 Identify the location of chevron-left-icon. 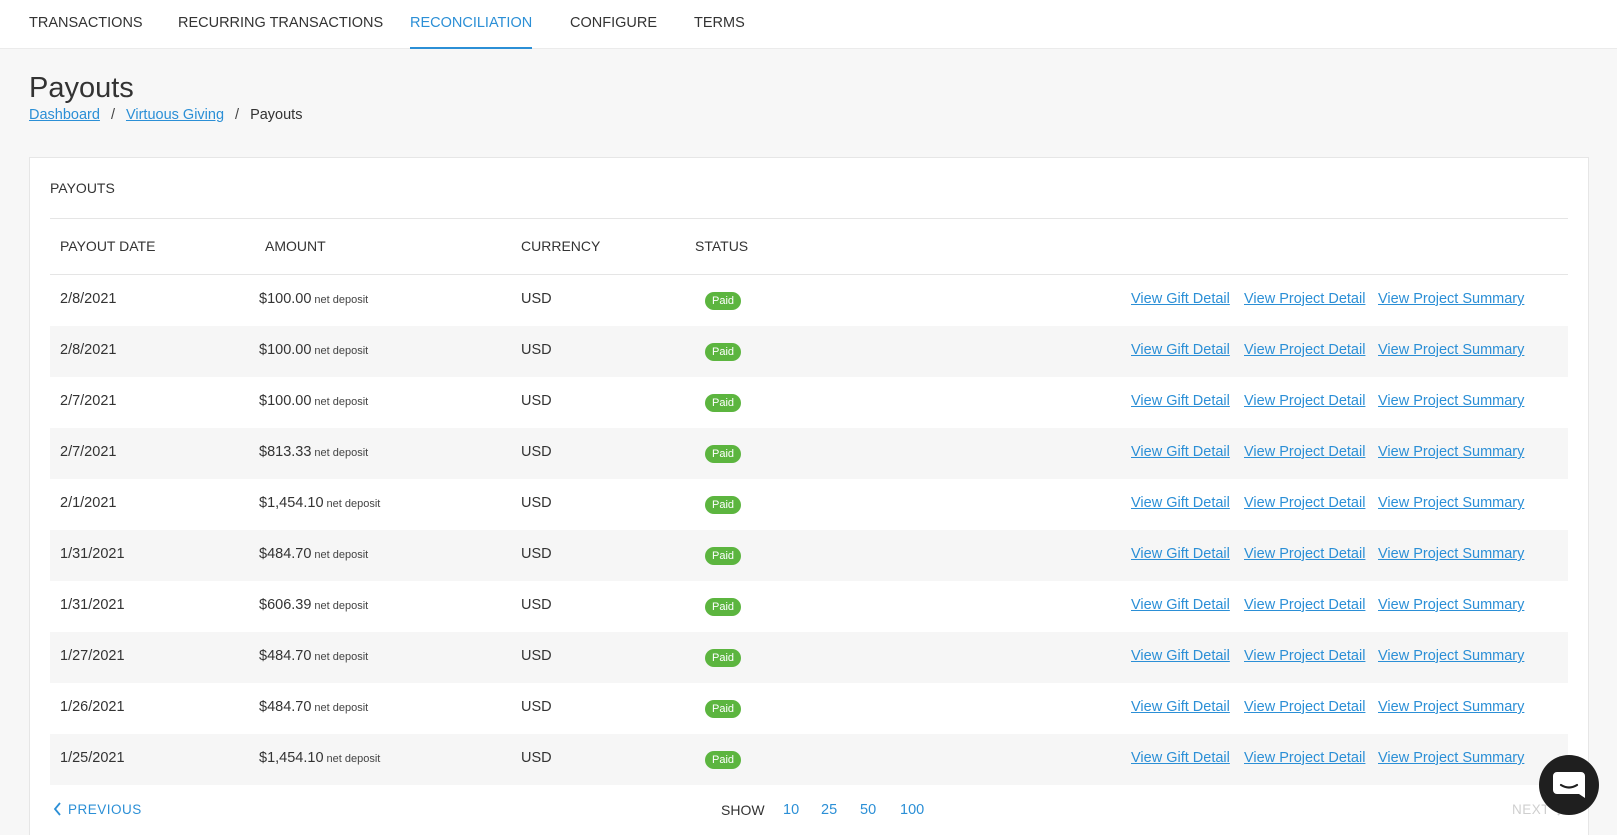
(57, 809).